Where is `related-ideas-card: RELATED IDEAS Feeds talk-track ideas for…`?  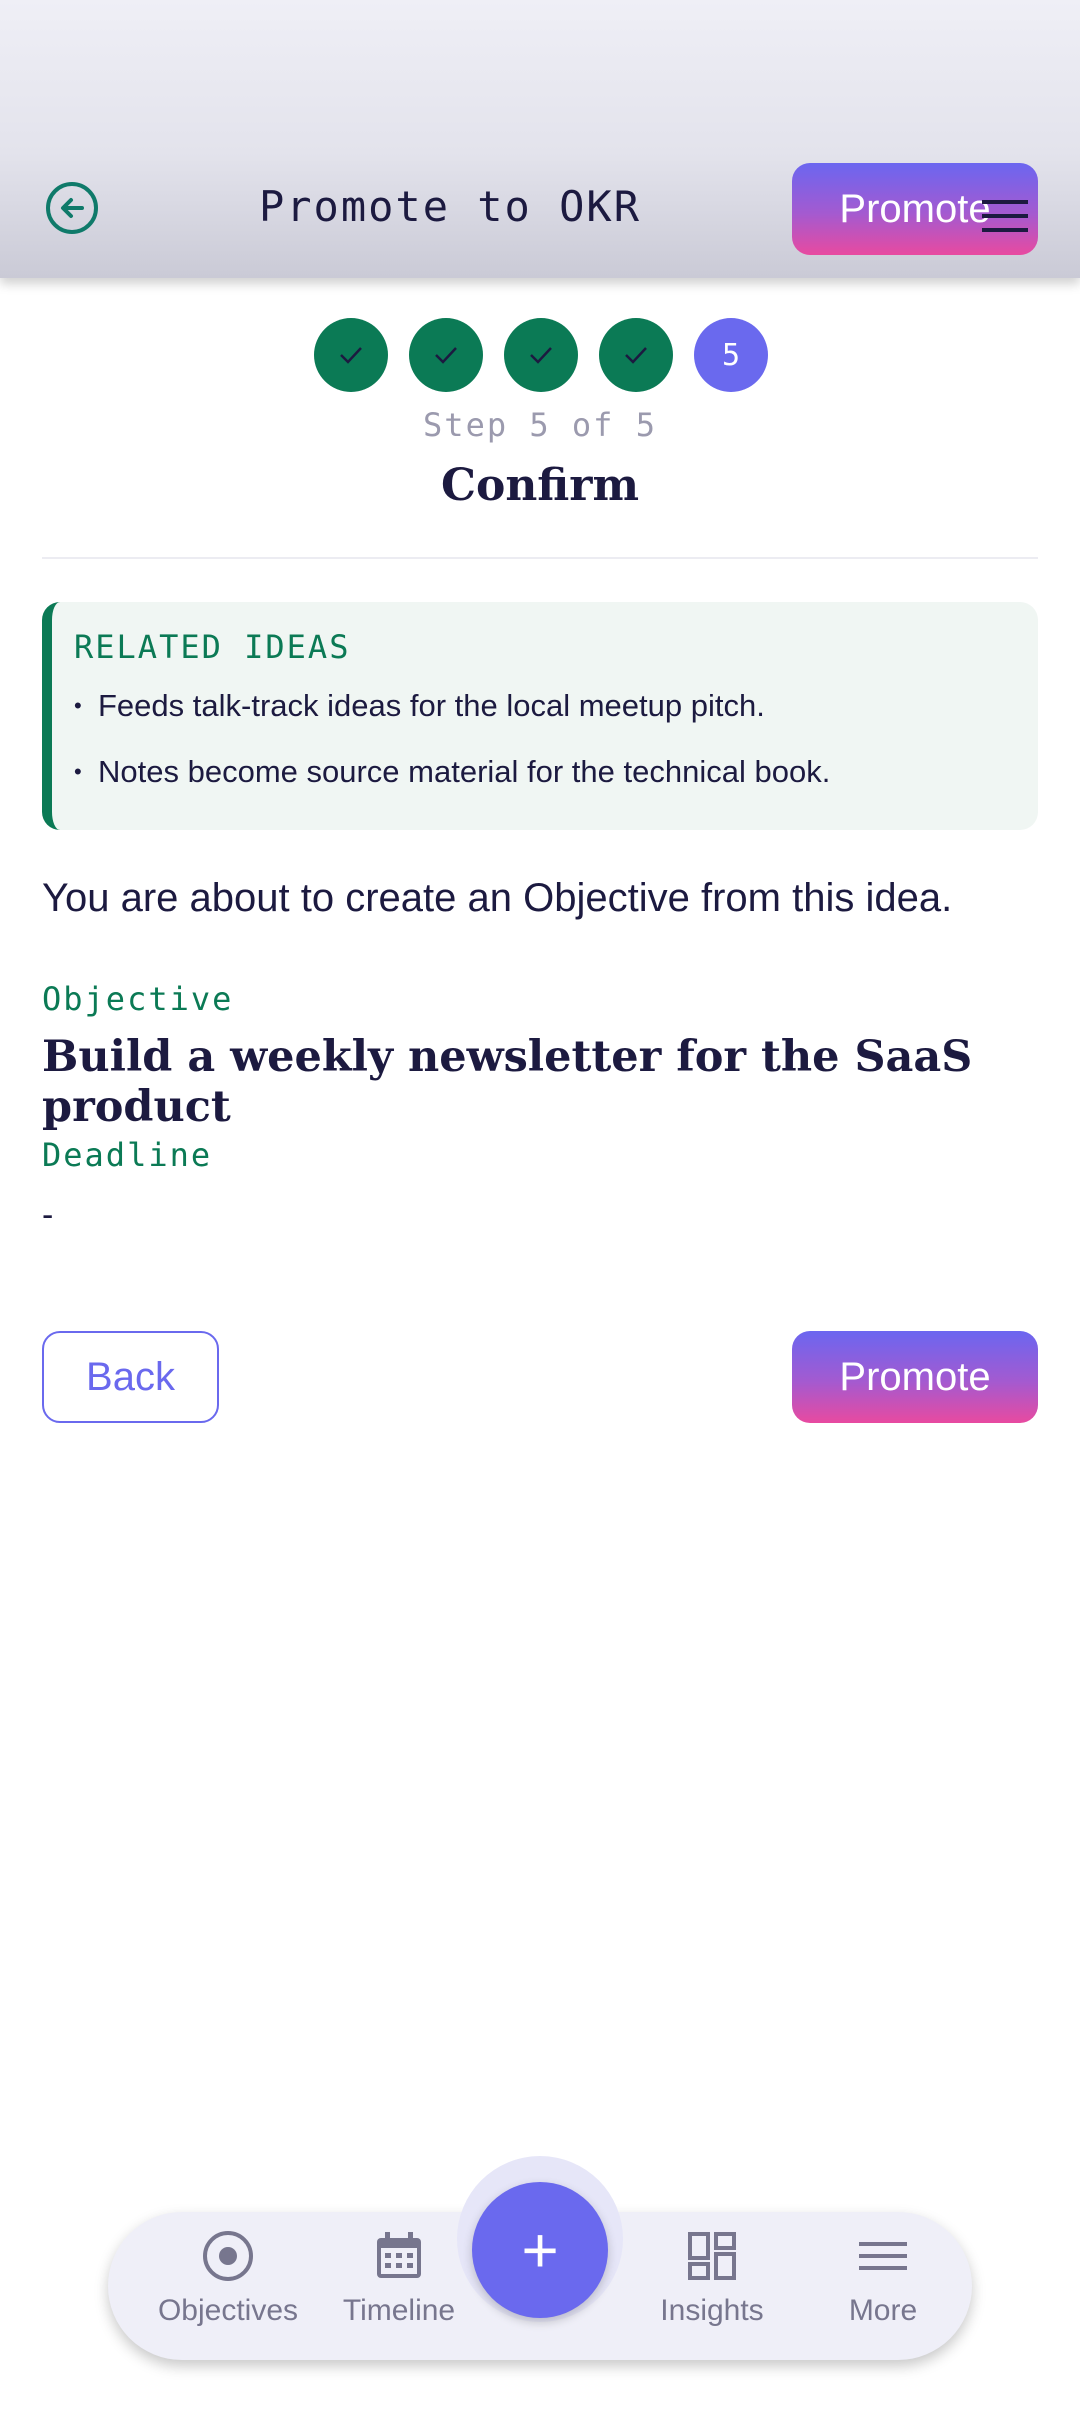
related-ideas-card: RELATED IDEAS Feeds talk-track ideas for… is located at coordinates (540, 716).